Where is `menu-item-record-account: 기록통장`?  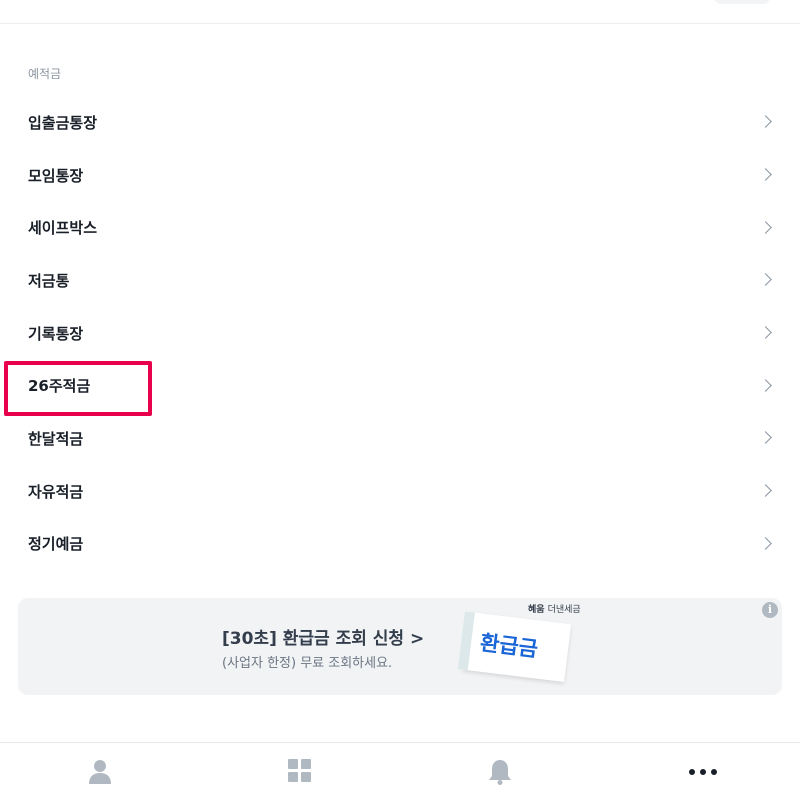 menu-item-record-account: 기록통장 is located at coordinates (400, 333).